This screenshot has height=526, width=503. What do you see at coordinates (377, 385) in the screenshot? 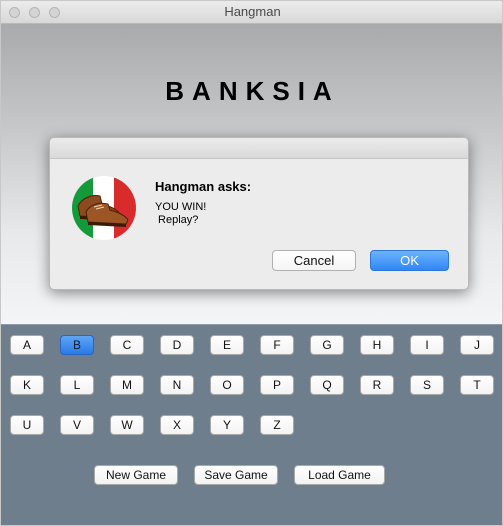
I see `letter-key-r: R` at bounding box center [377, 385].